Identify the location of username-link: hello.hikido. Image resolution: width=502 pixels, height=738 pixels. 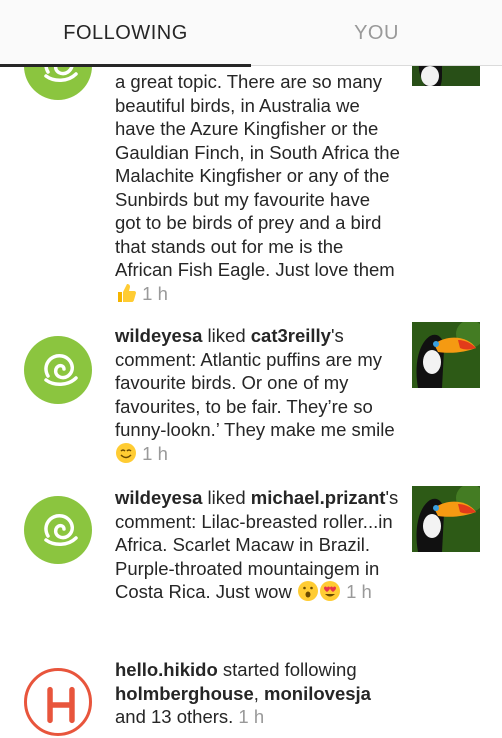
(166, 669).